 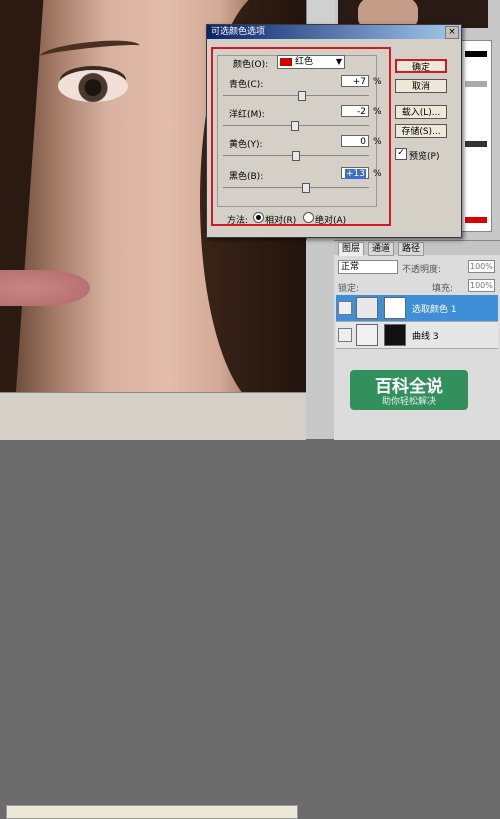 What do you see at coordinates (355, 81) in the screenshot?
I see `cyan-input: +7` at bounding box center [355, 81].